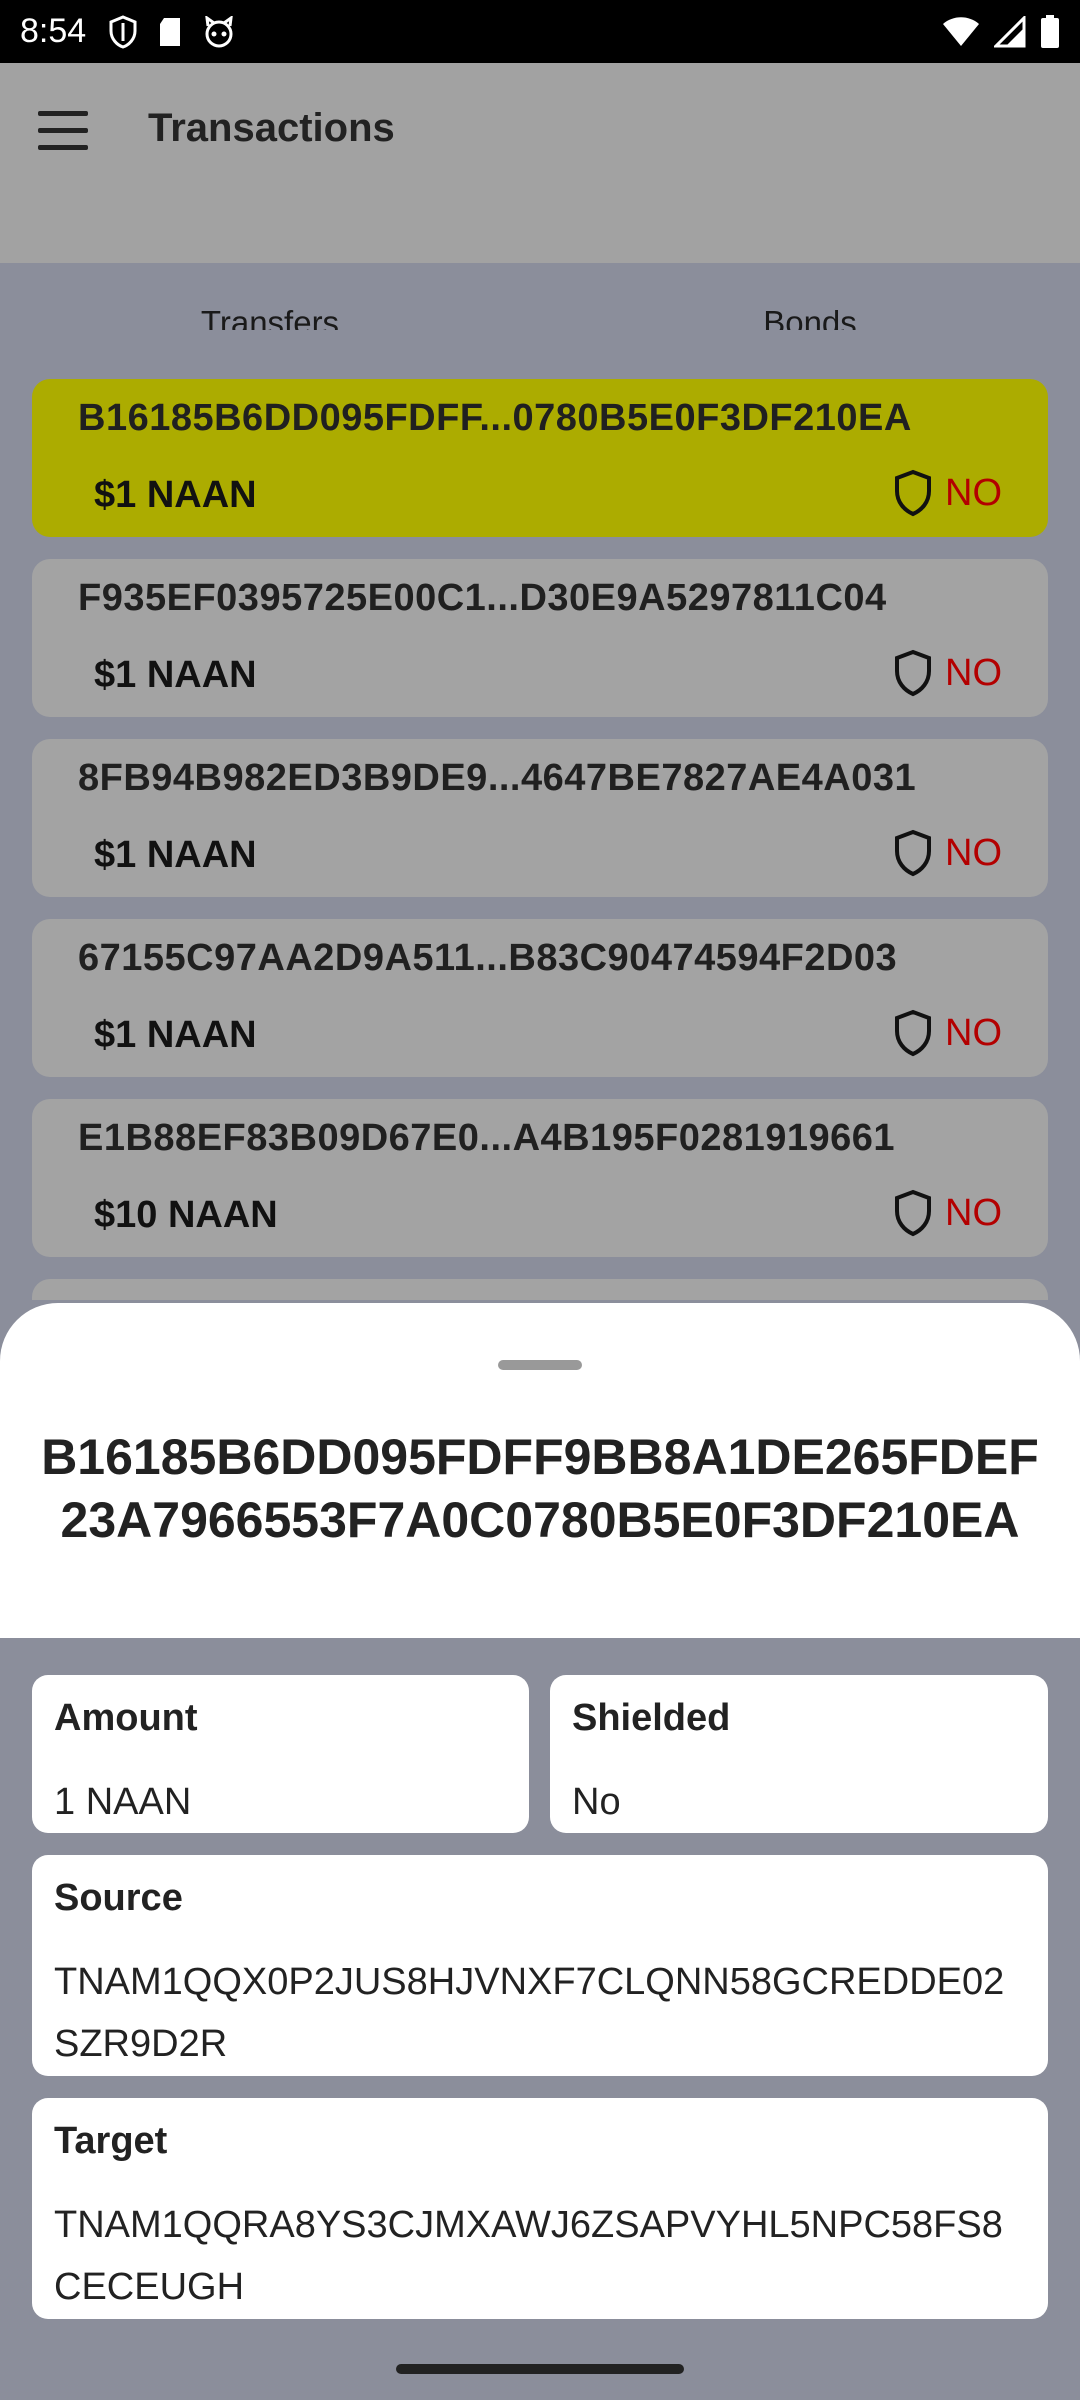  What do you see at coordinates (488, 958) in the screenshot?
I see `transaction-hash: 67155C97AA2D9A511...B83C90474594F2D03` at bounding box center [488, 958].